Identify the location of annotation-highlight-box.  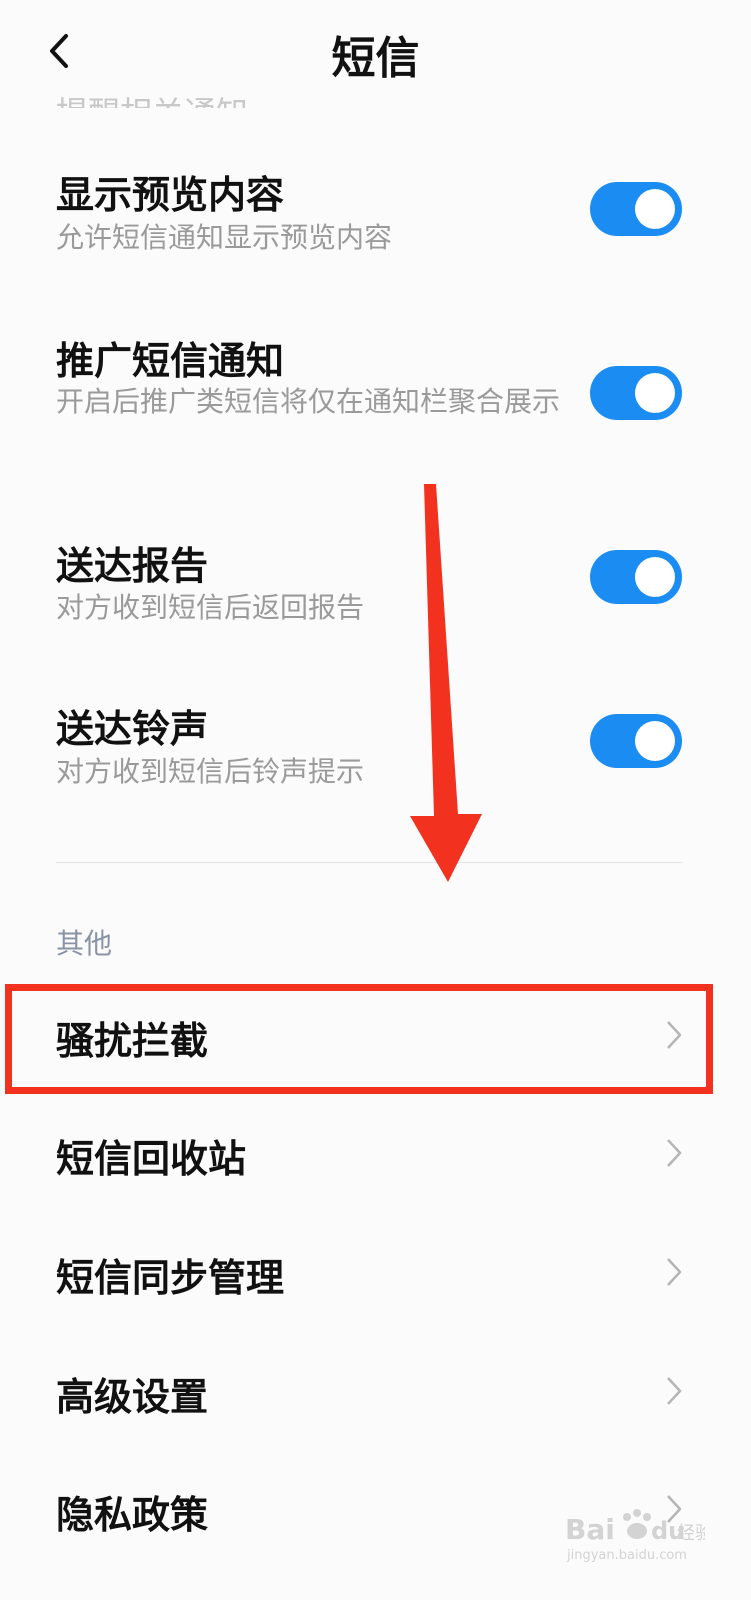
(359, 1039).